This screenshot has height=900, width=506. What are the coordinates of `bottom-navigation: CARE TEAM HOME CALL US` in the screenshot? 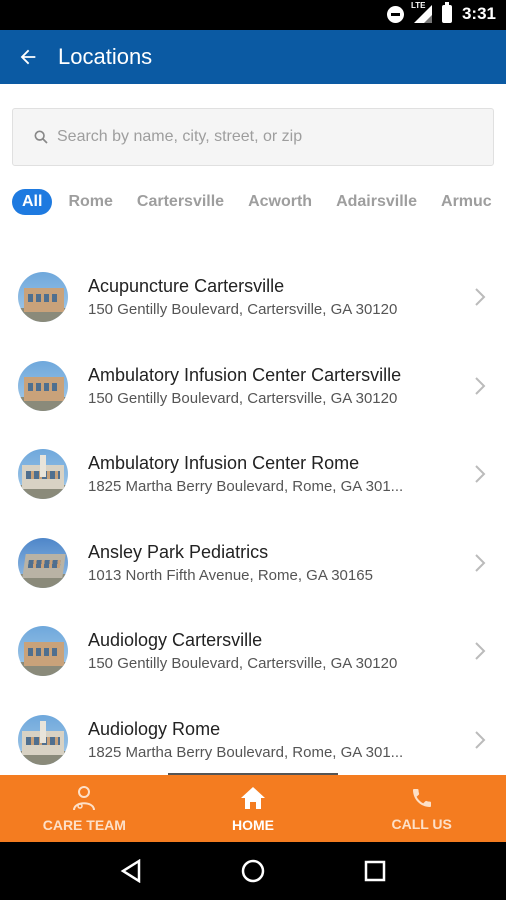 It's located at (253, 808).